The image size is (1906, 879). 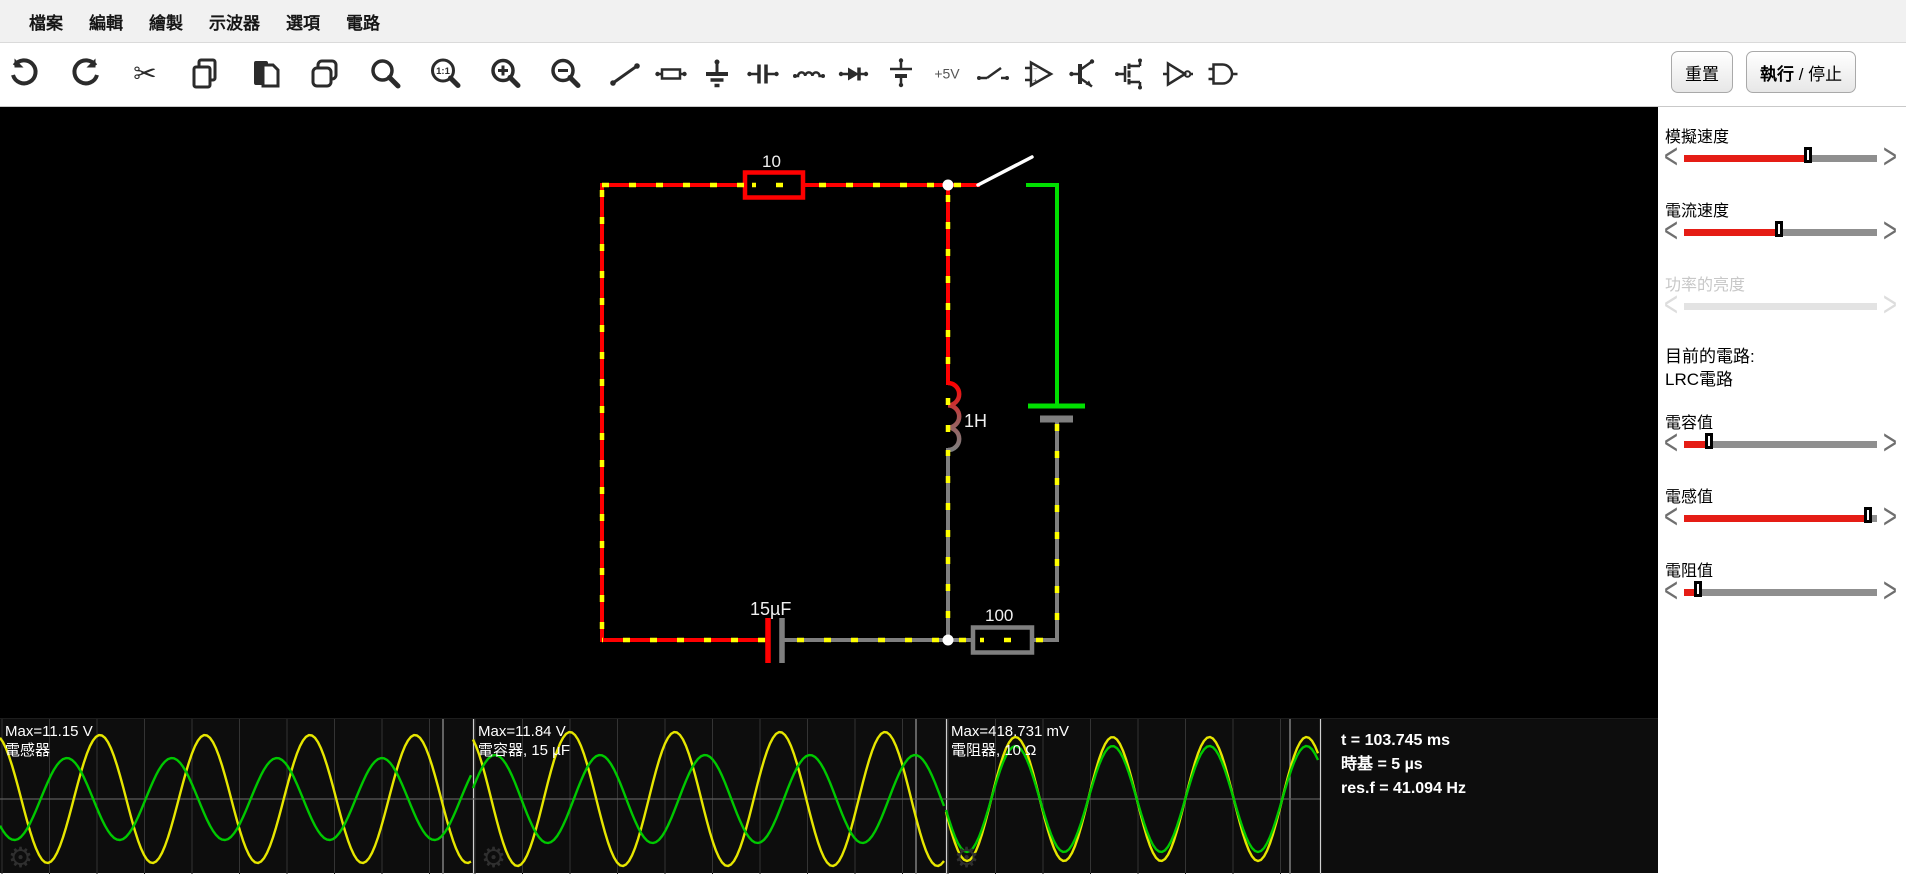 What do you see at coordinates (671, 74) in the screenshot?
I see `resistor-icon` at bounding box center [671, 74].